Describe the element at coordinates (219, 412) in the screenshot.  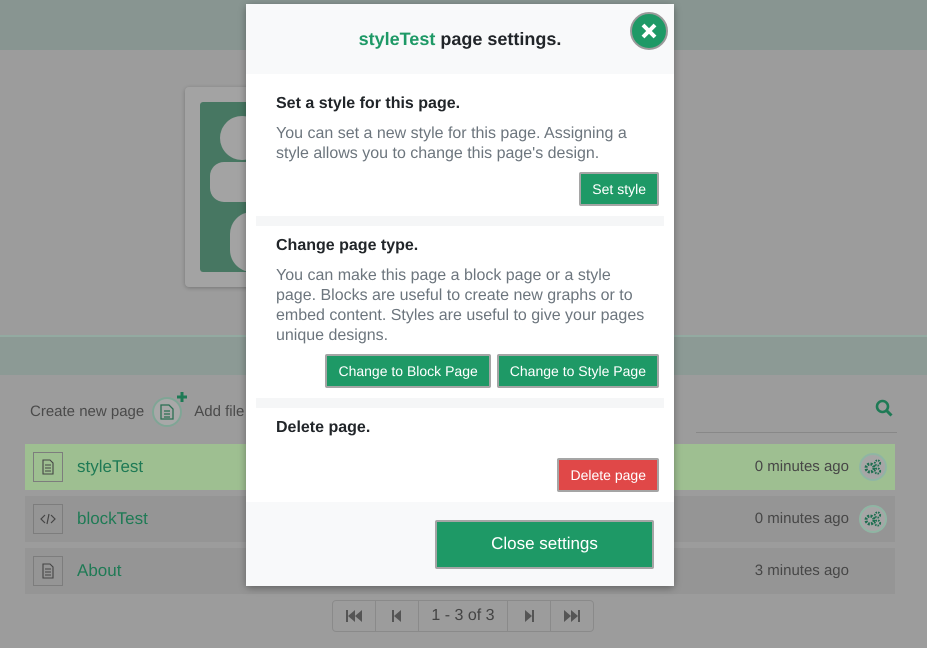
I see `add-file-label: Add file` at that location.